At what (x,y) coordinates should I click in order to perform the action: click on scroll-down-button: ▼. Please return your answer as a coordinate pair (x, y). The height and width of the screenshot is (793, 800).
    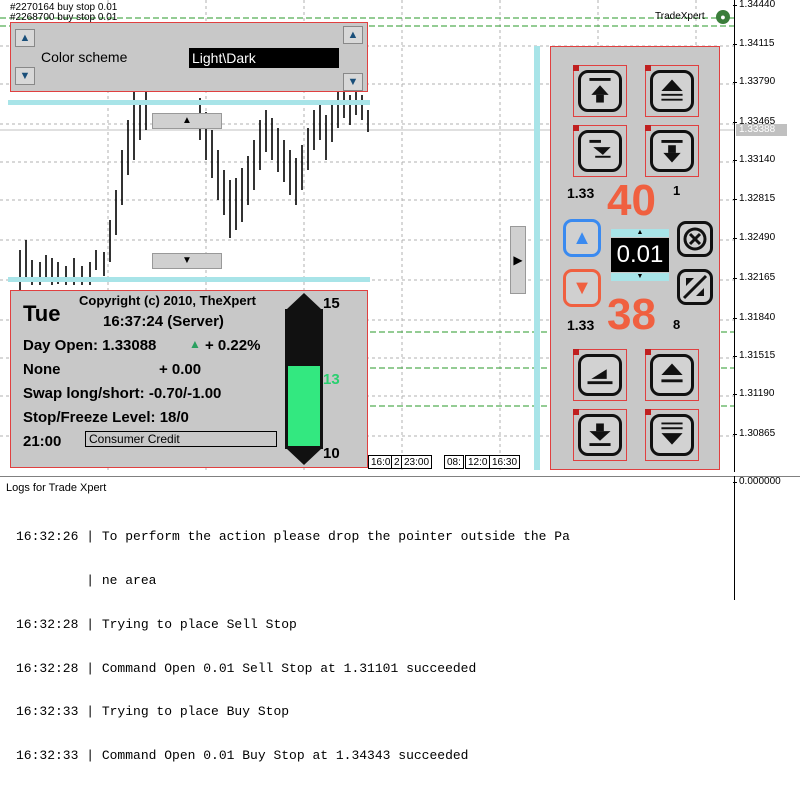
    Looking at the image, I should click on (25, 76).